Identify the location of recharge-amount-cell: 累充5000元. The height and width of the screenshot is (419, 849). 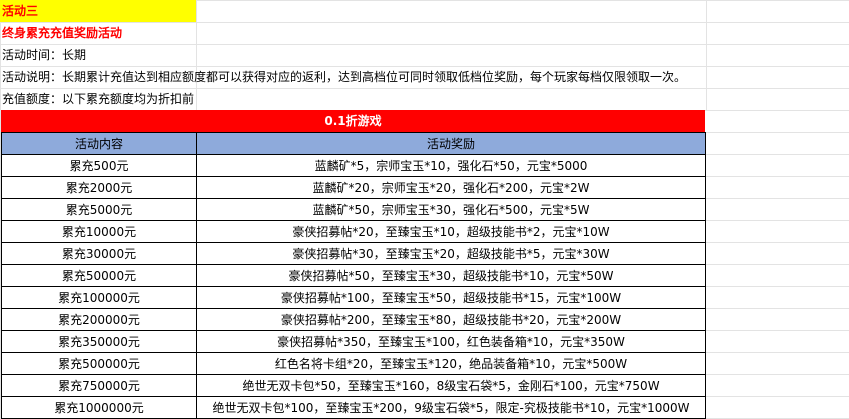
(99, 209).